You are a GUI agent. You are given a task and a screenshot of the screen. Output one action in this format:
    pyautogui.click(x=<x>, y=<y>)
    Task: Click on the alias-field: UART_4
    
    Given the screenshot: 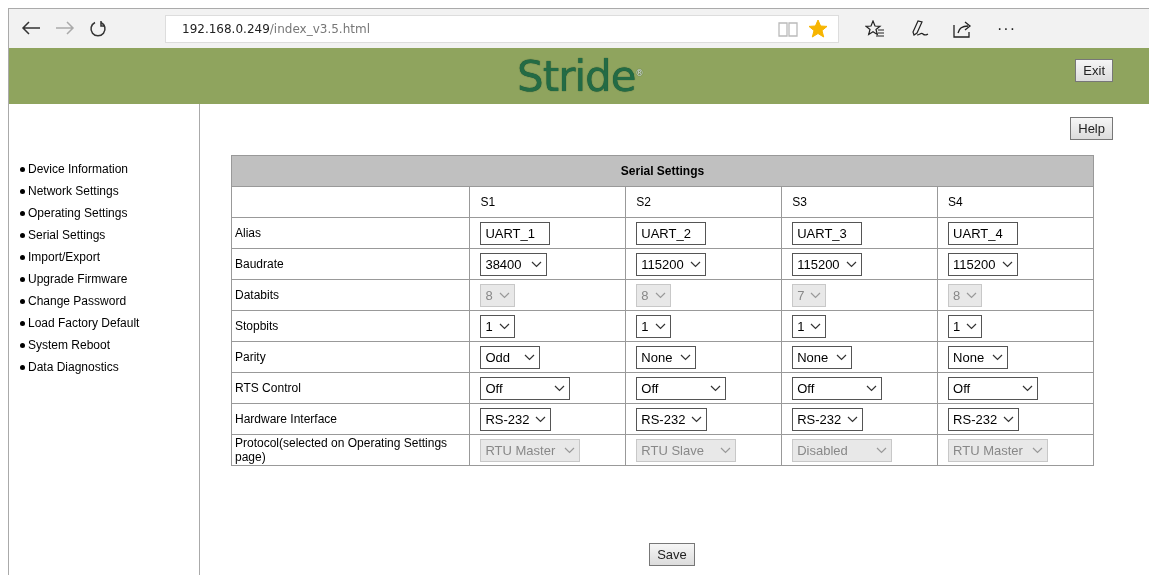 What is the action you would take?
    pyautogui.click(x=983, y=233)
    